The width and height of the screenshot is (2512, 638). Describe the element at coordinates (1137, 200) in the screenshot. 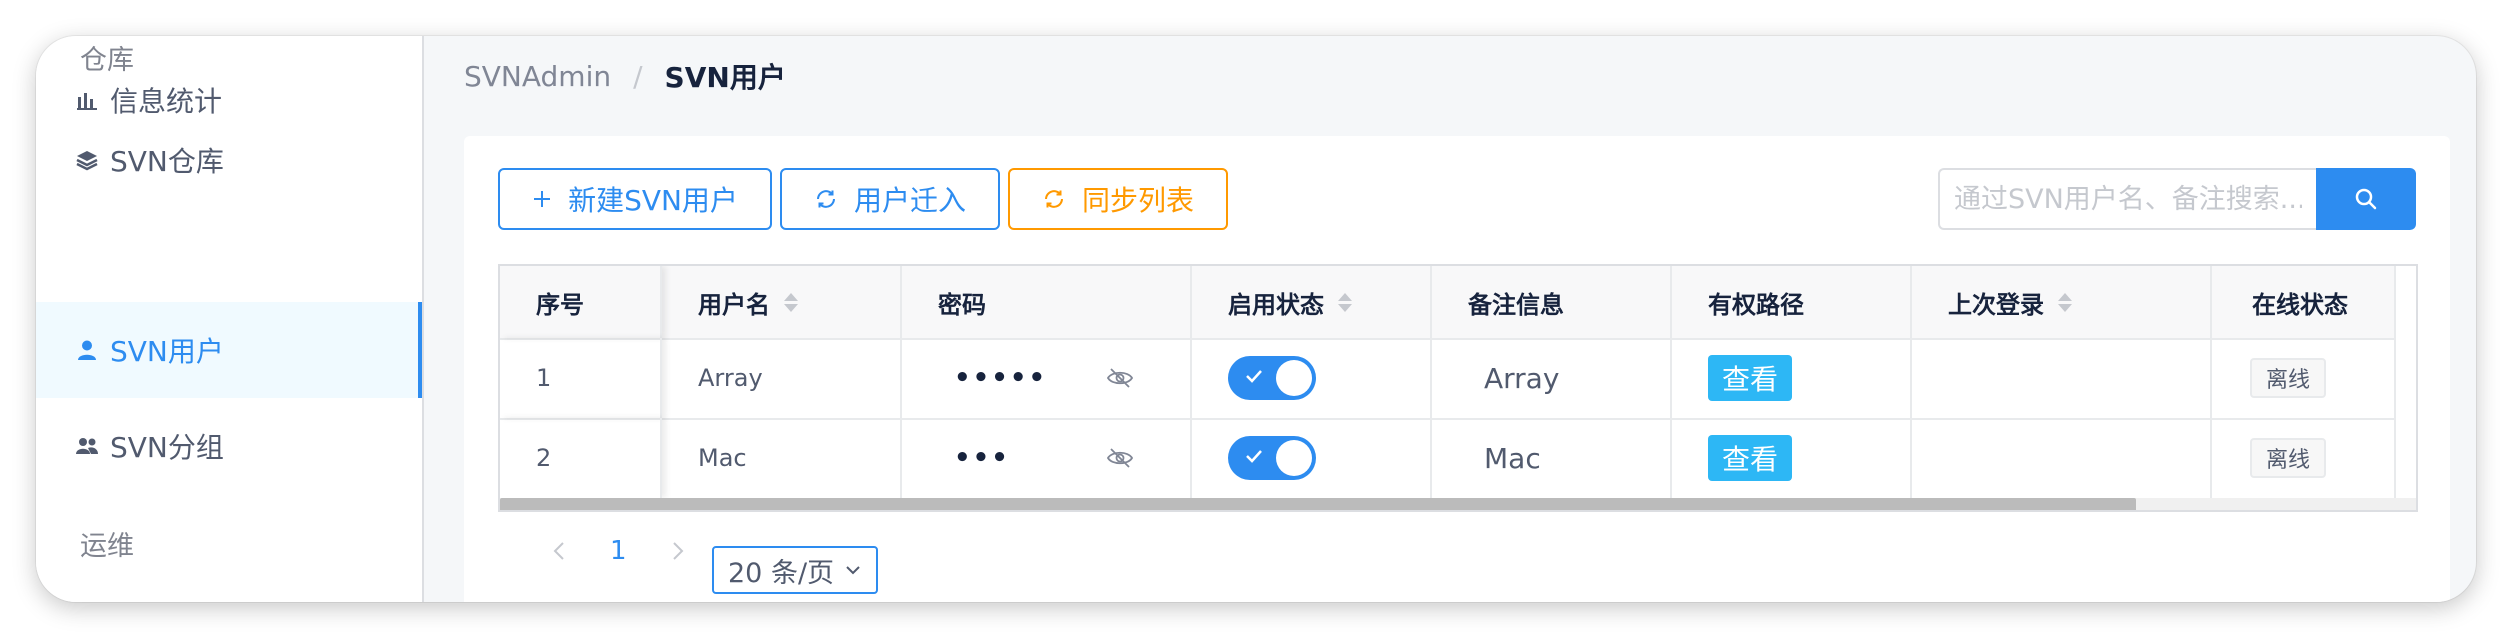

I see `sync-list-label: 同步列表` at that location.